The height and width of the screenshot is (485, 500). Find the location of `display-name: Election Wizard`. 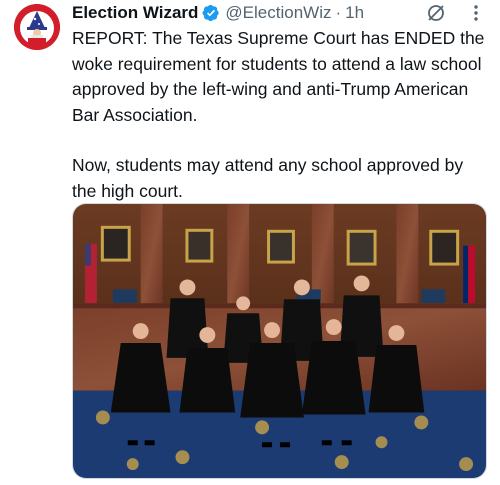

display-name: Election Wizard is located at coordinates (135, 13).